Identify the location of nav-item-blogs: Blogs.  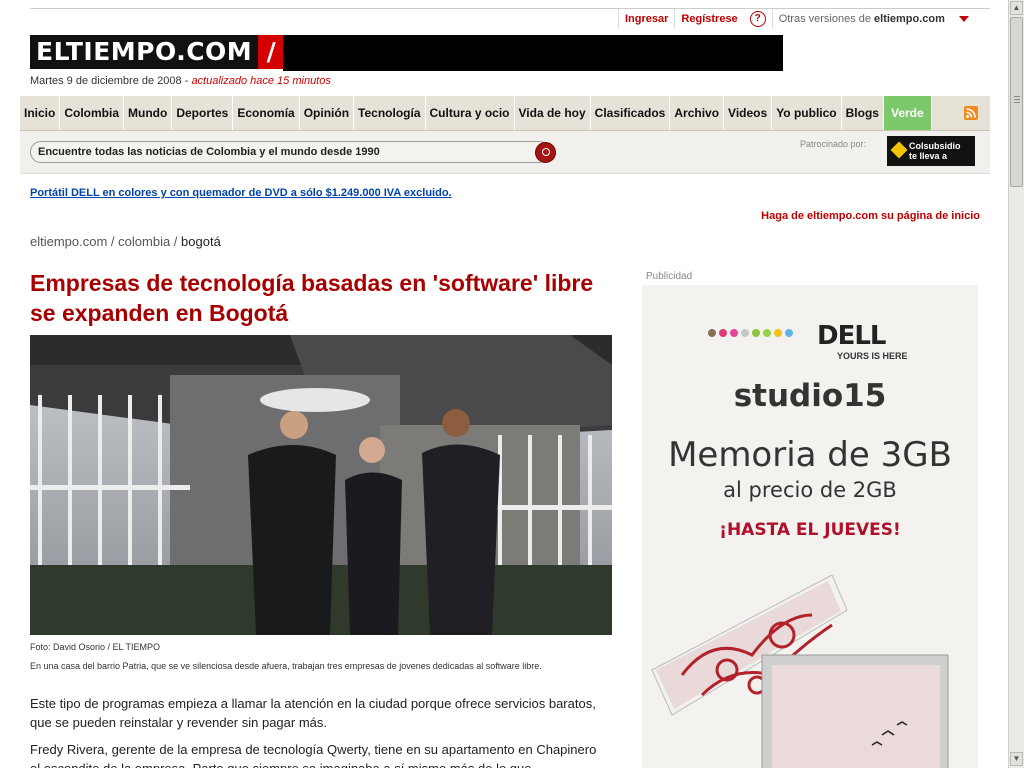
(863, 113).